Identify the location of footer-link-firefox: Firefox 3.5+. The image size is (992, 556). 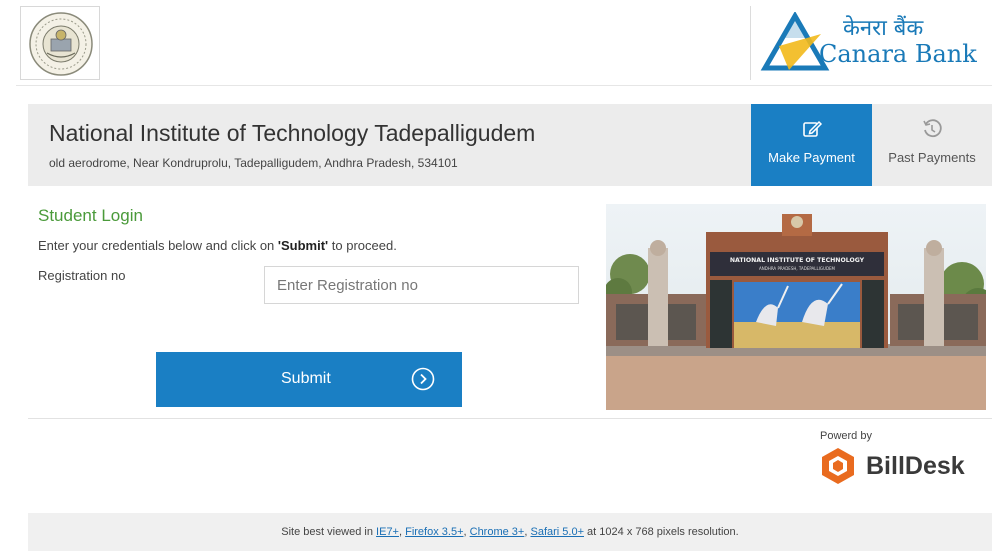
(434, 532).